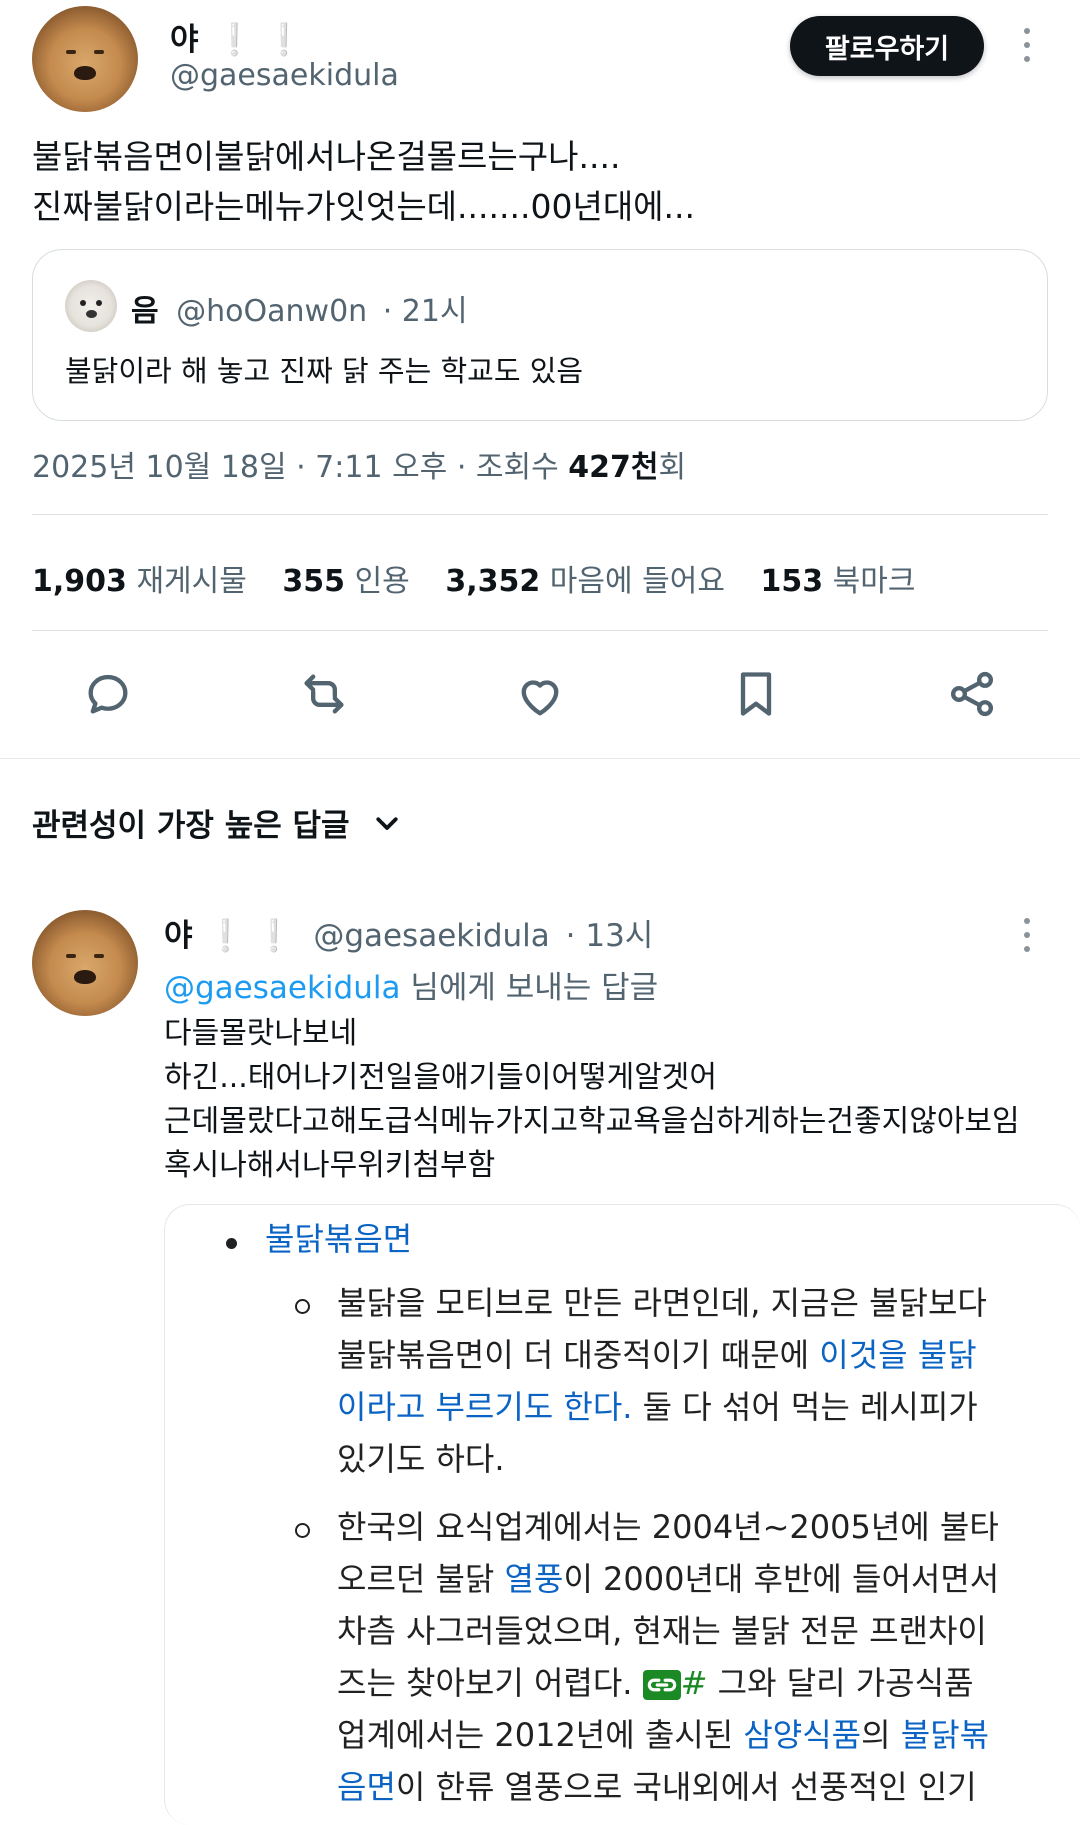 The image size is (1080, 1825). I want to click on stat-bookmarks: 153 북마크, so click(837, 581).